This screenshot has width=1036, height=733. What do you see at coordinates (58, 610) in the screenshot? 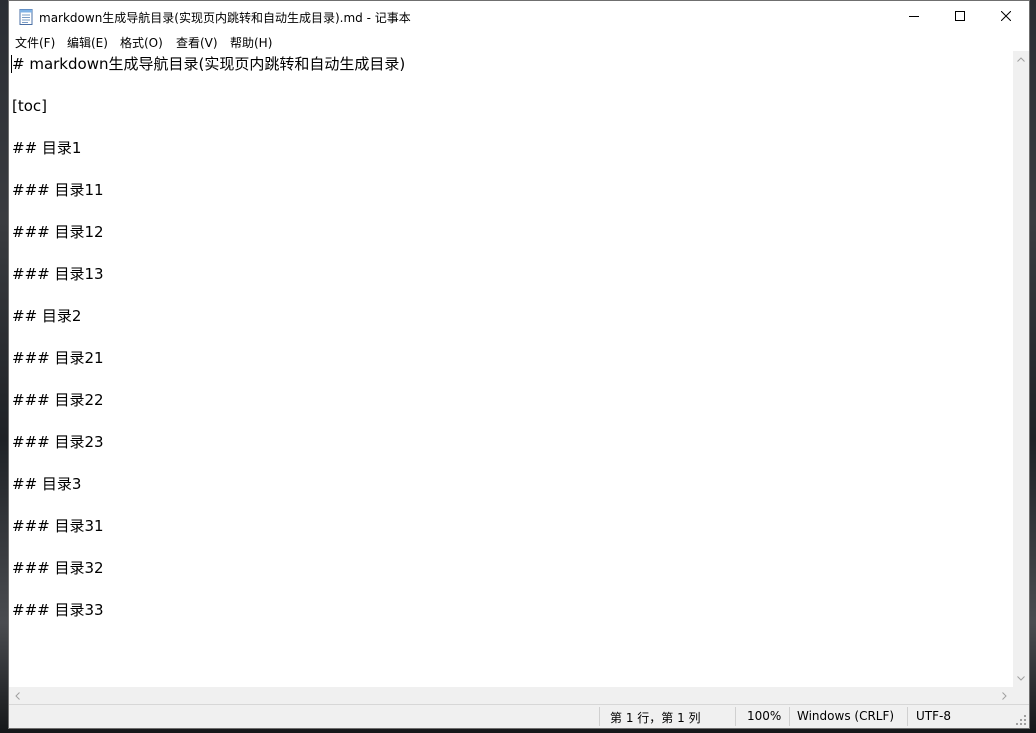
I see `editor-line: ### 目录33` at bounding box center [58, 610].